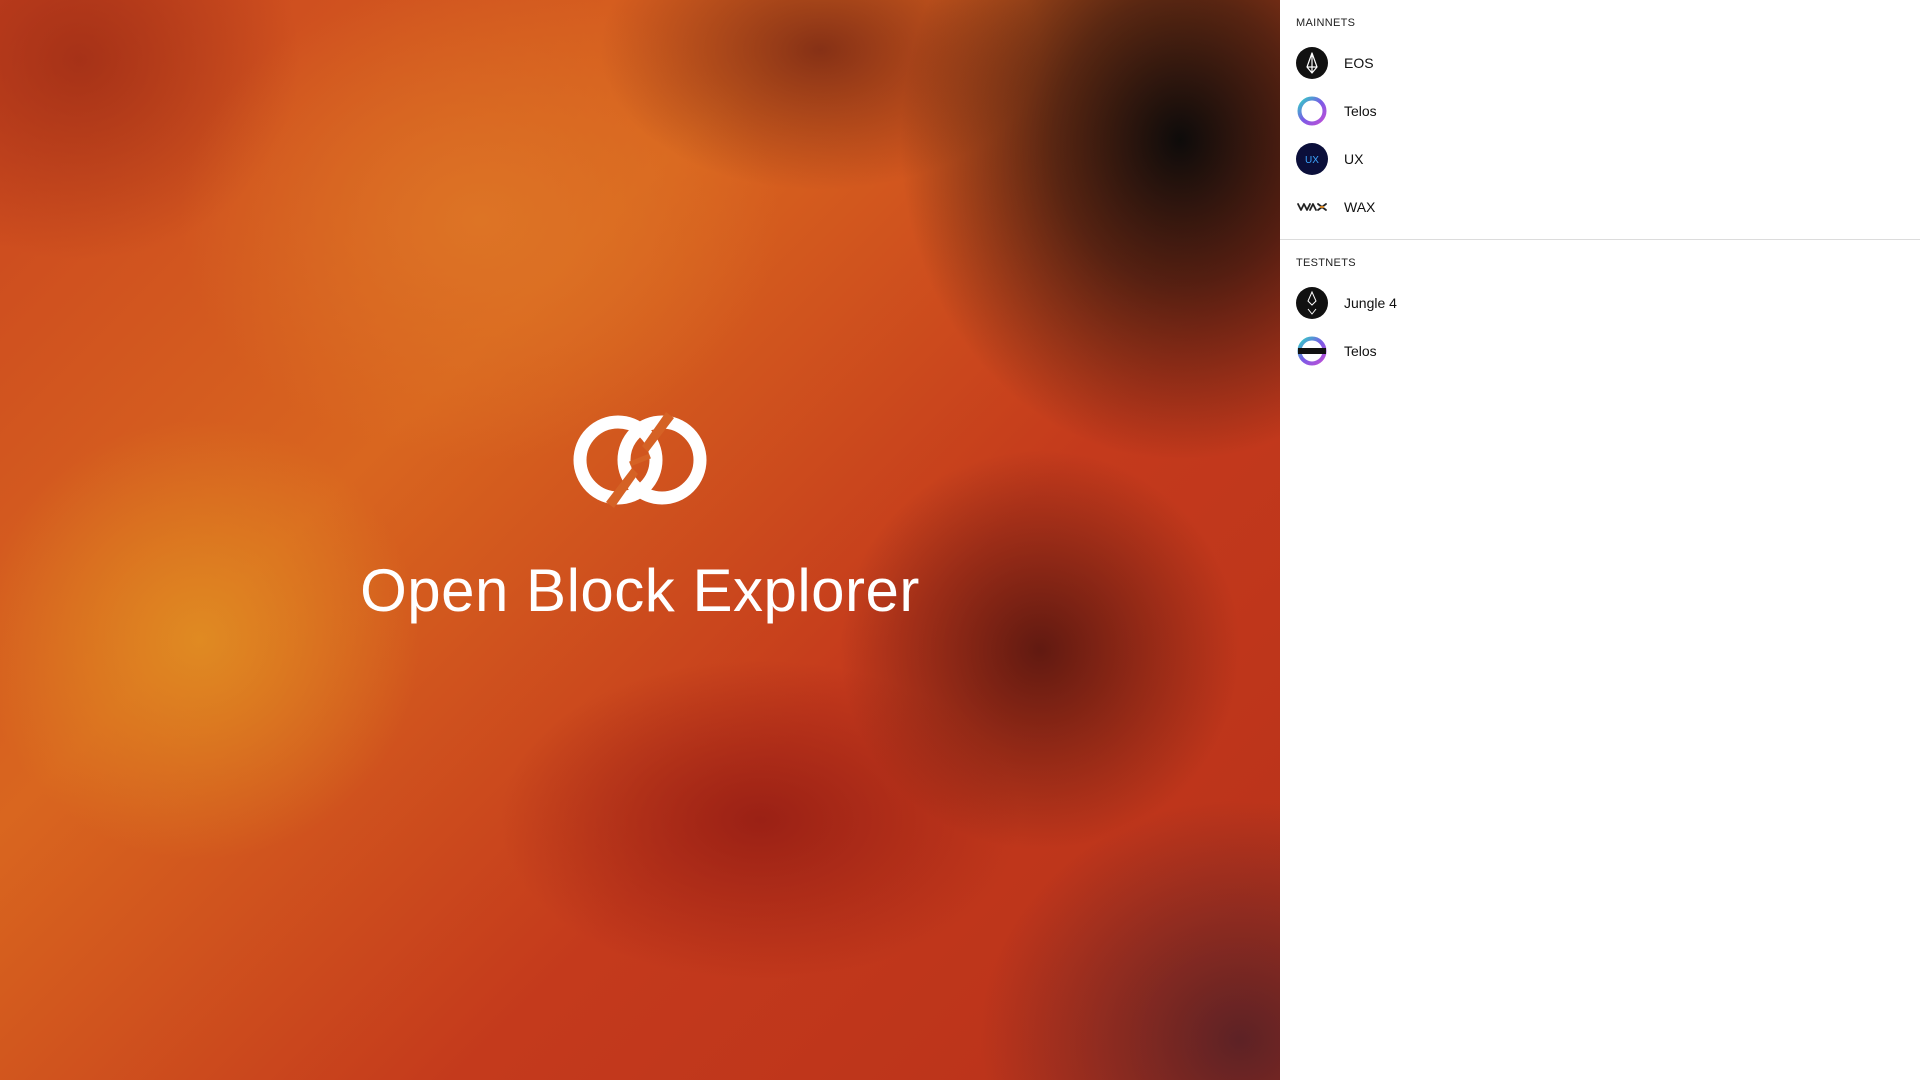 This screenshot has width=1920, height=1080. I want to click on mainnets-list: EOS Telos UX UX WAX, so click(1600, 135).